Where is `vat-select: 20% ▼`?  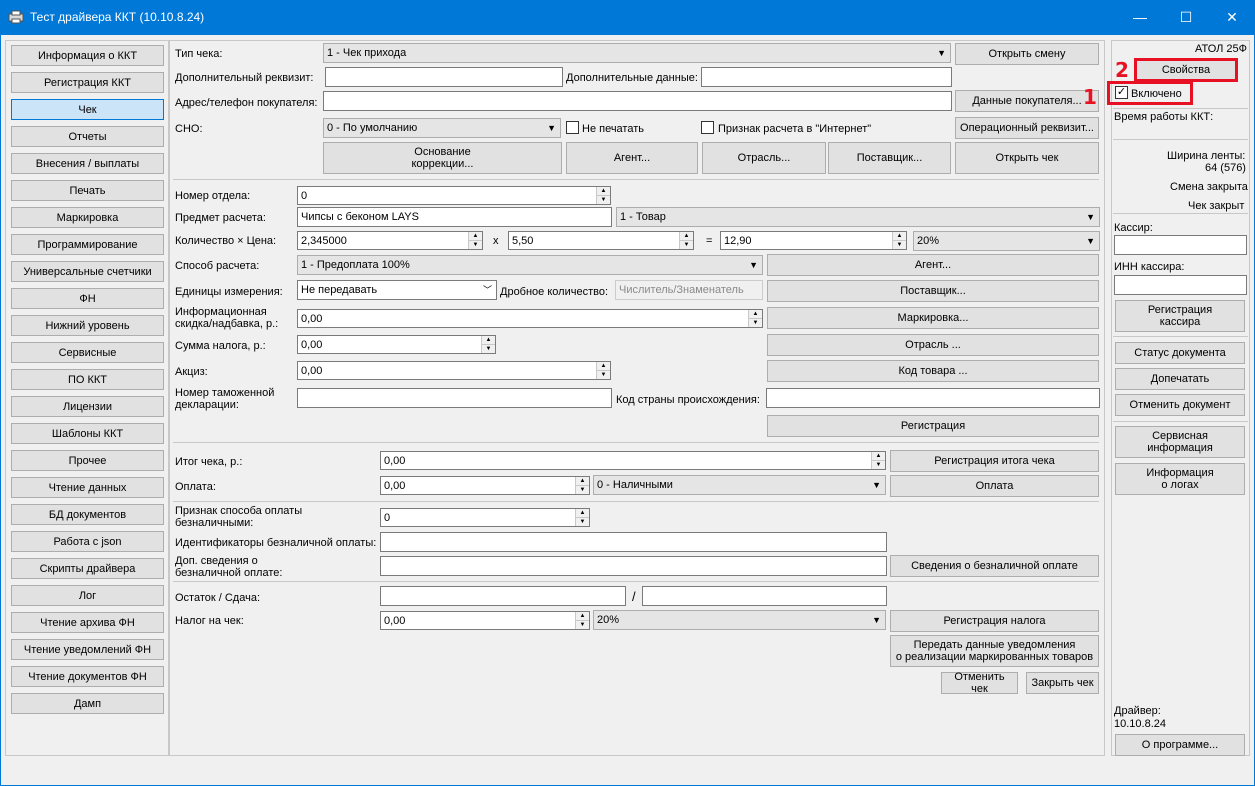
vat-select: 20% ▼ is located at coordinates (1006, 241).